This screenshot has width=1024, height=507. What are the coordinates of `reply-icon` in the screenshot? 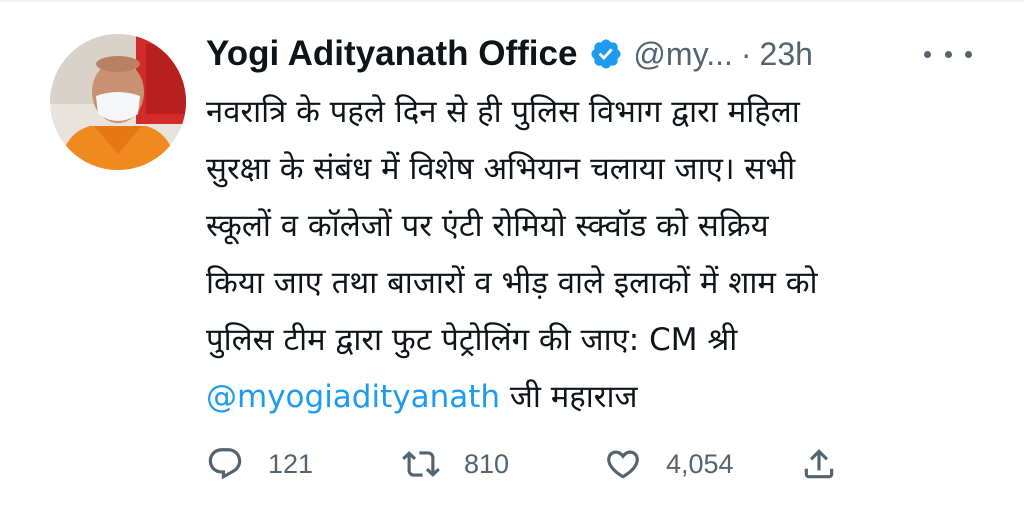 It's located at (225, 464).